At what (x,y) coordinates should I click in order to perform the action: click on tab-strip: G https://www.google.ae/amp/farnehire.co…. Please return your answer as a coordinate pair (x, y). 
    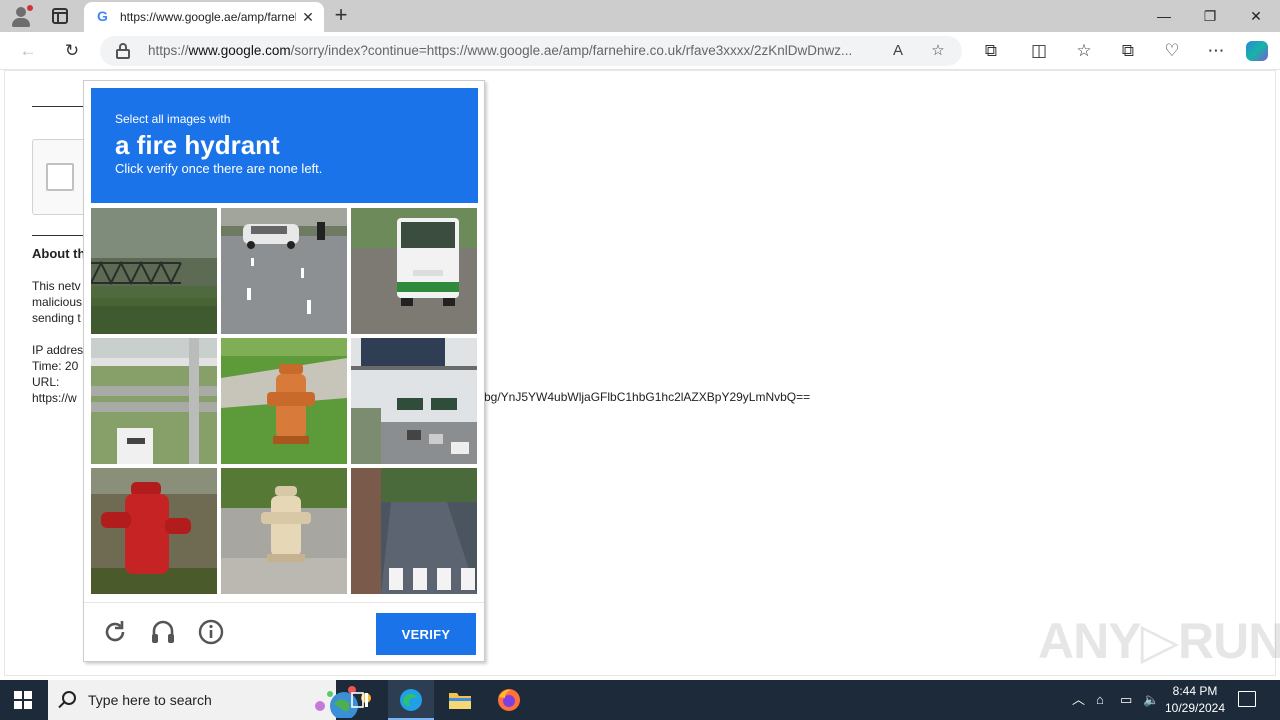
    Looking at the image, I should click on (640, 16).